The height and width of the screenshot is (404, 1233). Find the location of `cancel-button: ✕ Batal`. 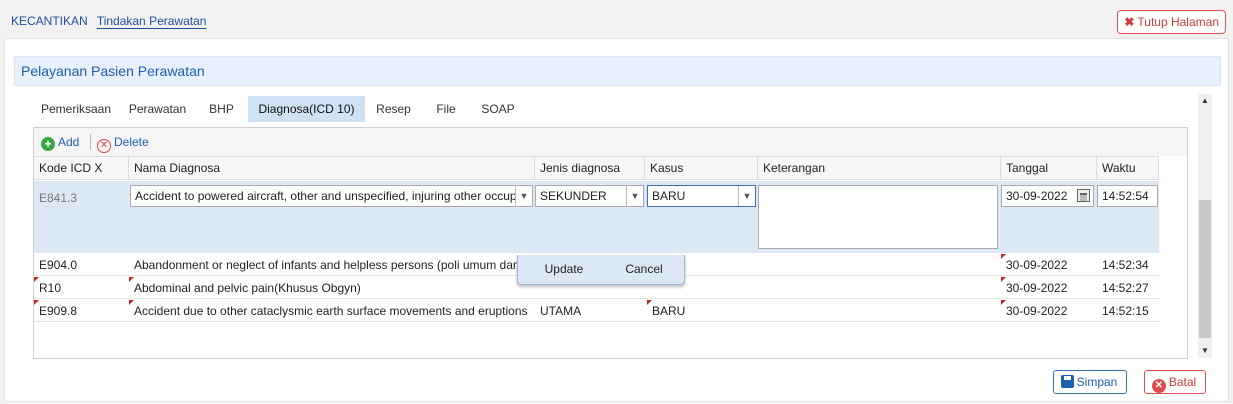

cancel-button: ✕ Batal is located at coordinates (1175, 382).